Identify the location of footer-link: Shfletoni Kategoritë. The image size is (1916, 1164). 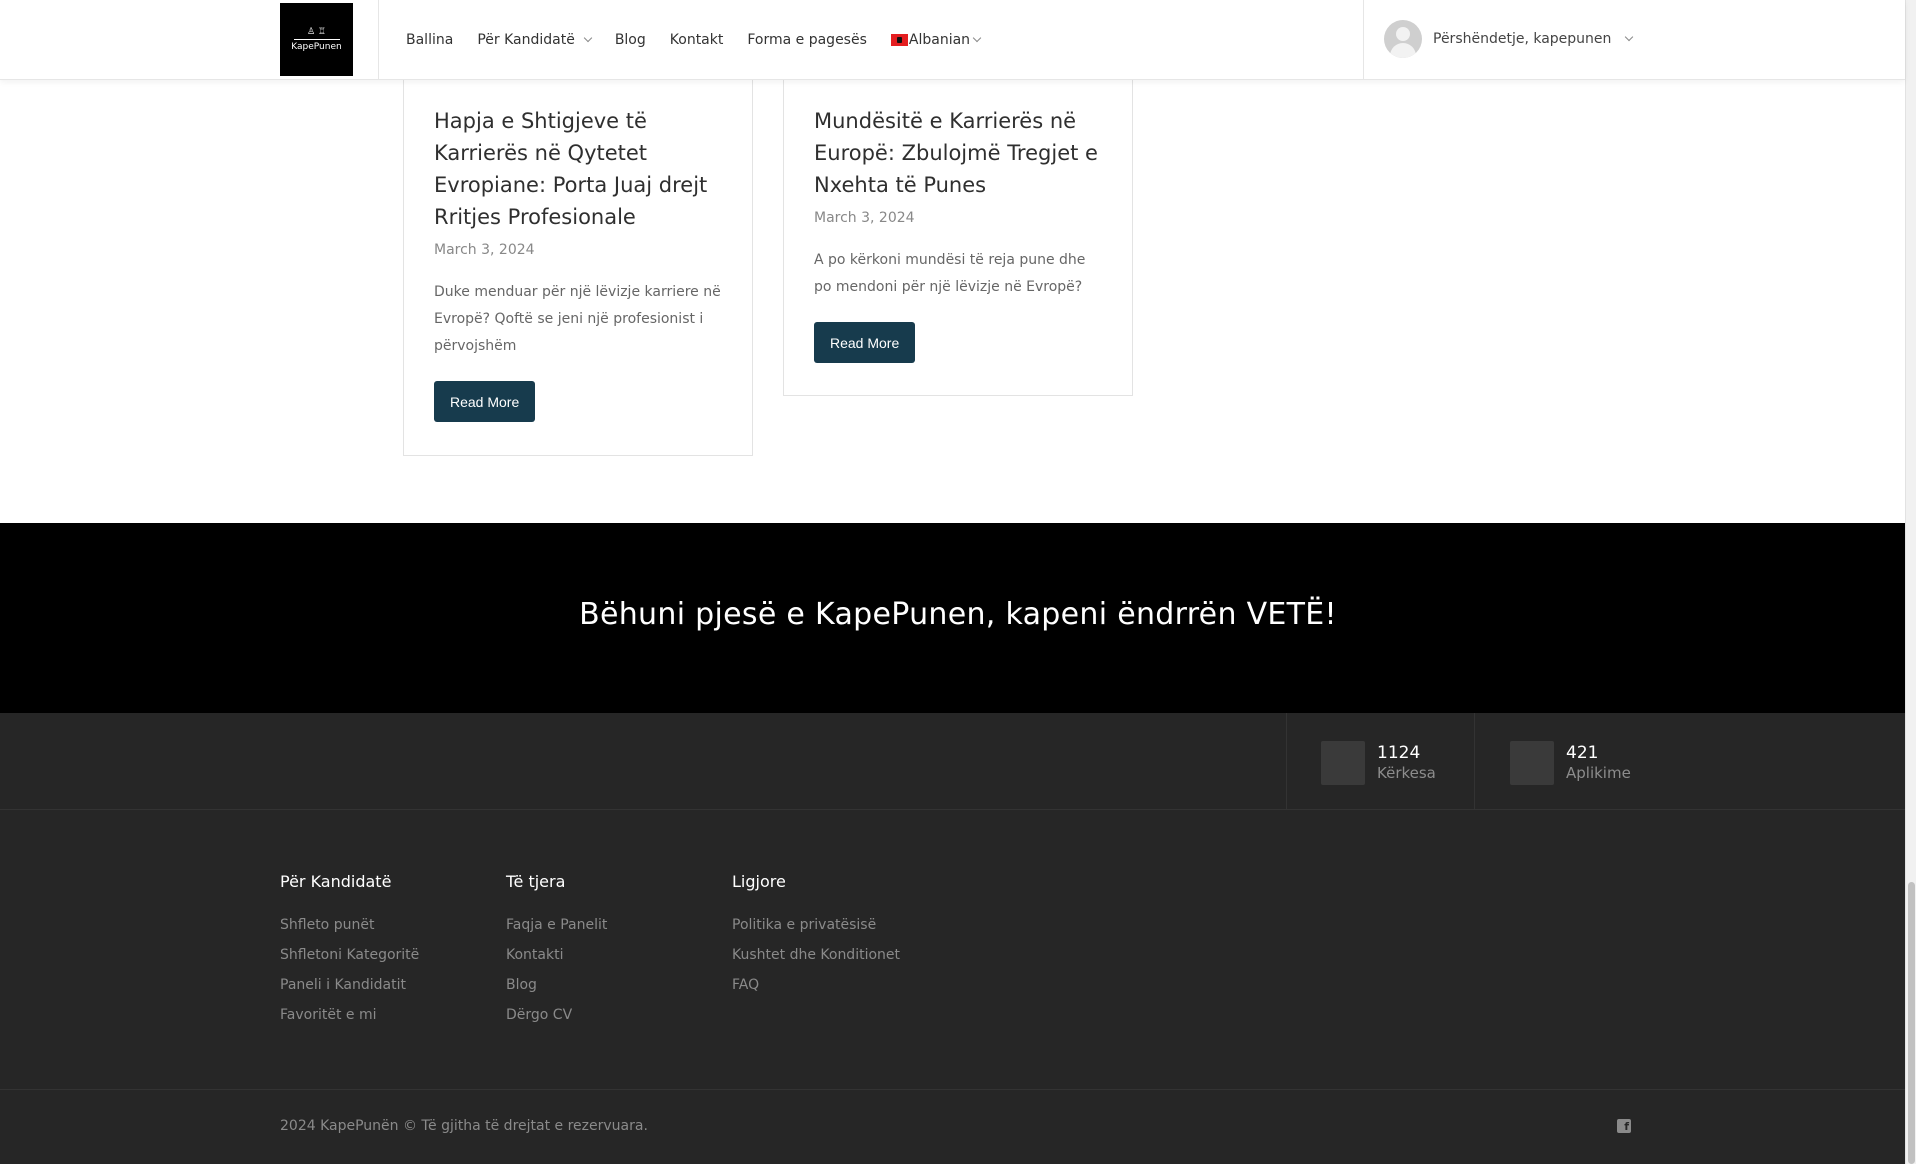
(349, 955).